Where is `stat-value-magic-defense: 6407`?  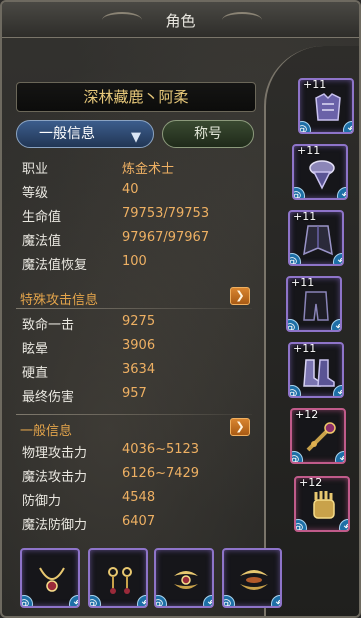
stat-value-magic-defense: 6407 is located at coordinates (139, 521).